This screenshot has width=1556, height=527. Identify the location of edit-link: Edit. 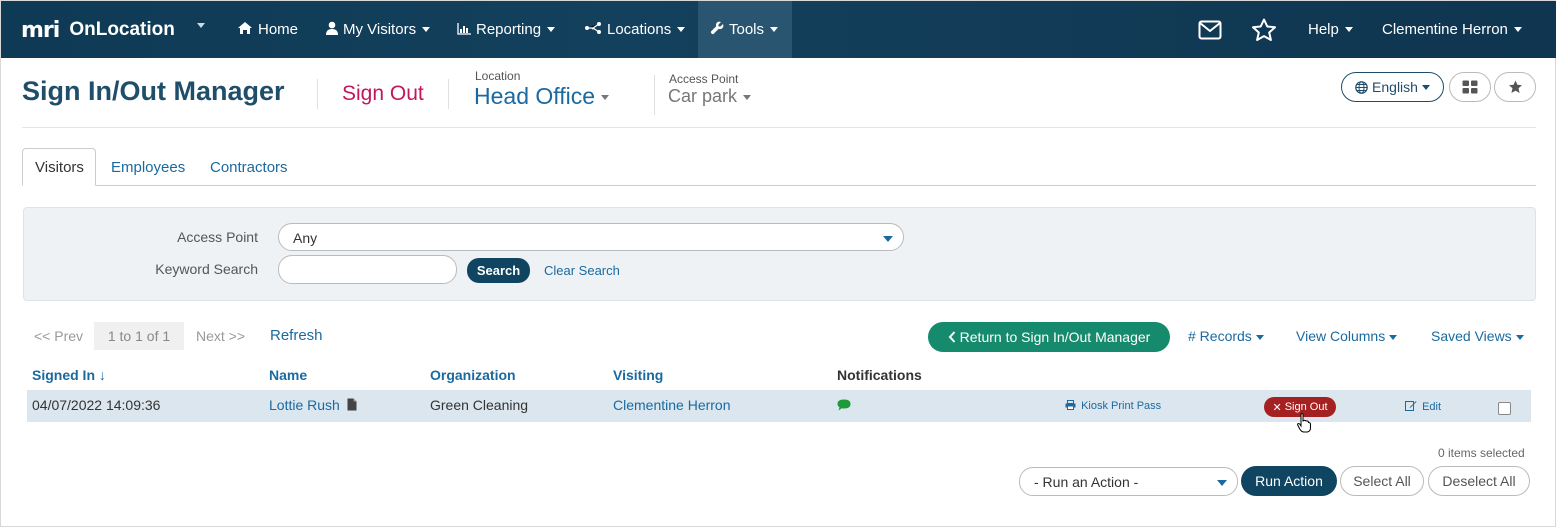
(1423, 407).